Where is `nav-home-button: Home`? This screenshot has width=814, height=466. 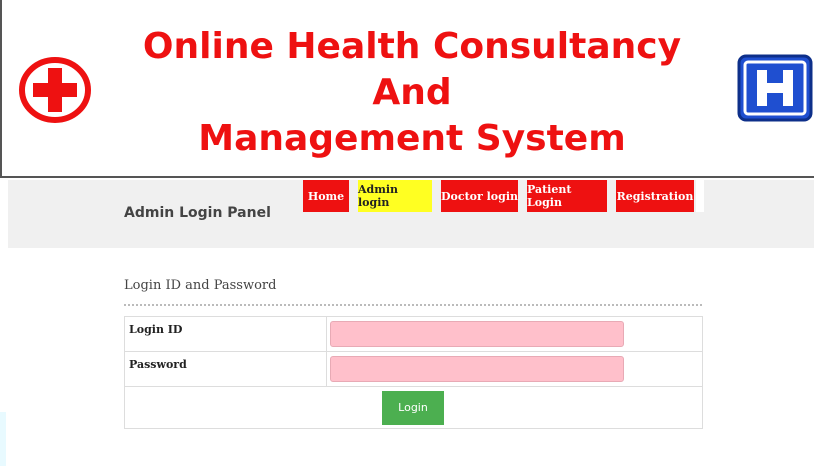 nav-home-button: Home is located at coordinates (326, 196).